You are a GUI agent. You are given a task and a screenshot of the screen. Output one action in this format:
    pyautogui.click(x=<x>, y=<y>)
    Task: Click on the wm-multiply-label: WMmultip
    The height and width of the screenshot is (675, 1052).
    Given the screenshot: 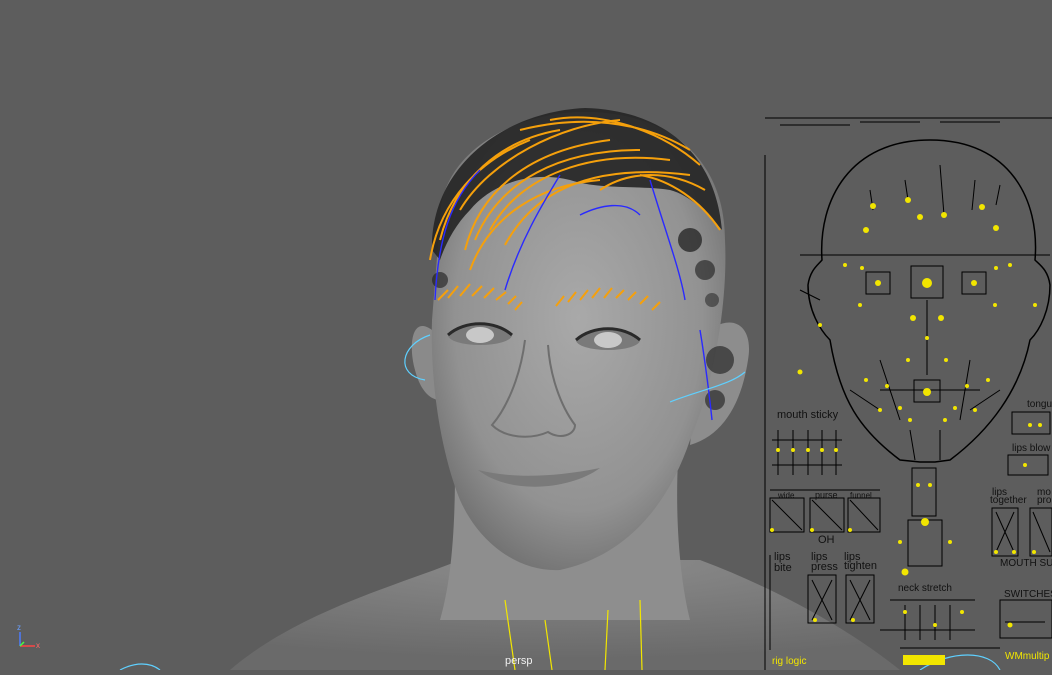 What is the action you would take?
    pyautogui.click(x=1027, y=656)
    